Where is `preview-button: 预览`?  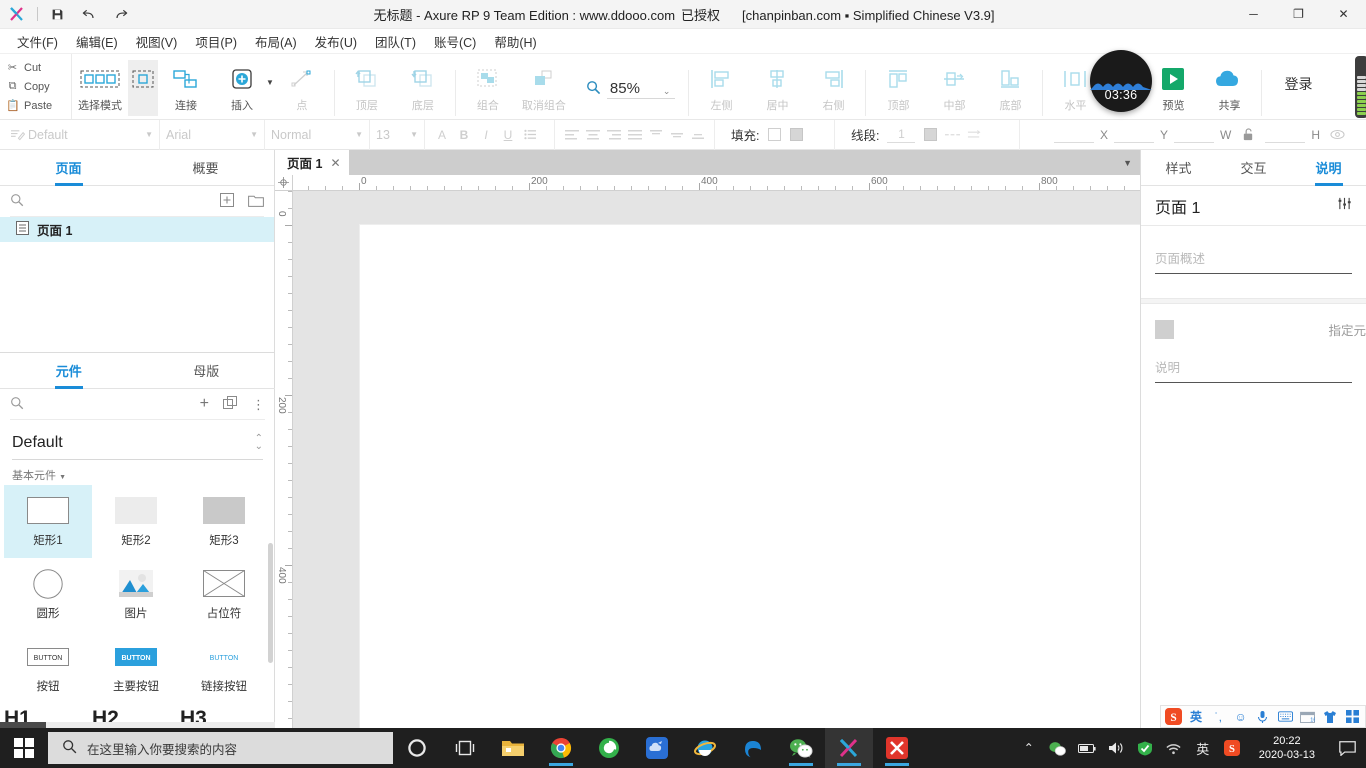
preview-button: 预览 is located at coordinates (1173, 88).